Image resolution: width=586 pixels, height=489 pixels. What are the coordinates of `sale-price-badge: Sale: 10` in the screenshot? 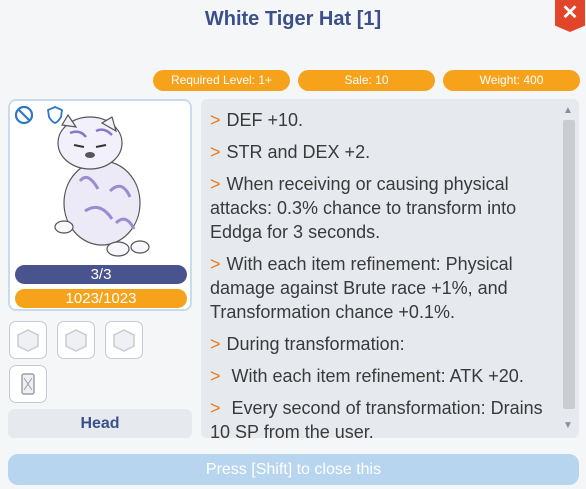 It's located at (366, 80).